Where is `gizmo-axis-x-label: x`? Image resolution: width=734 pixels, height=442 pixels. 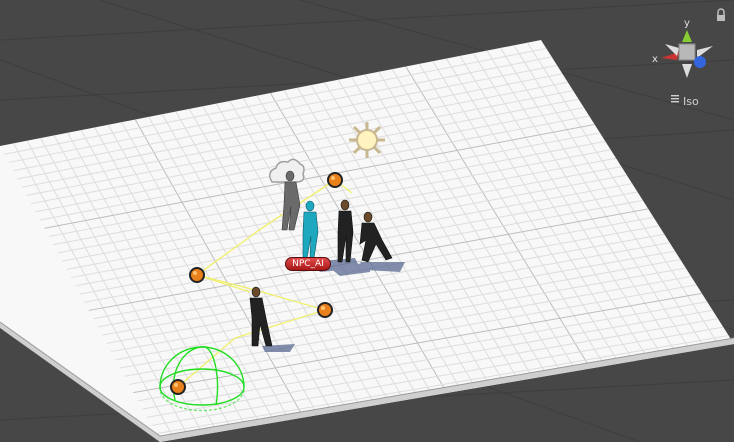
gizmo-axis-x-label: x is located at coordinates (655, 59).